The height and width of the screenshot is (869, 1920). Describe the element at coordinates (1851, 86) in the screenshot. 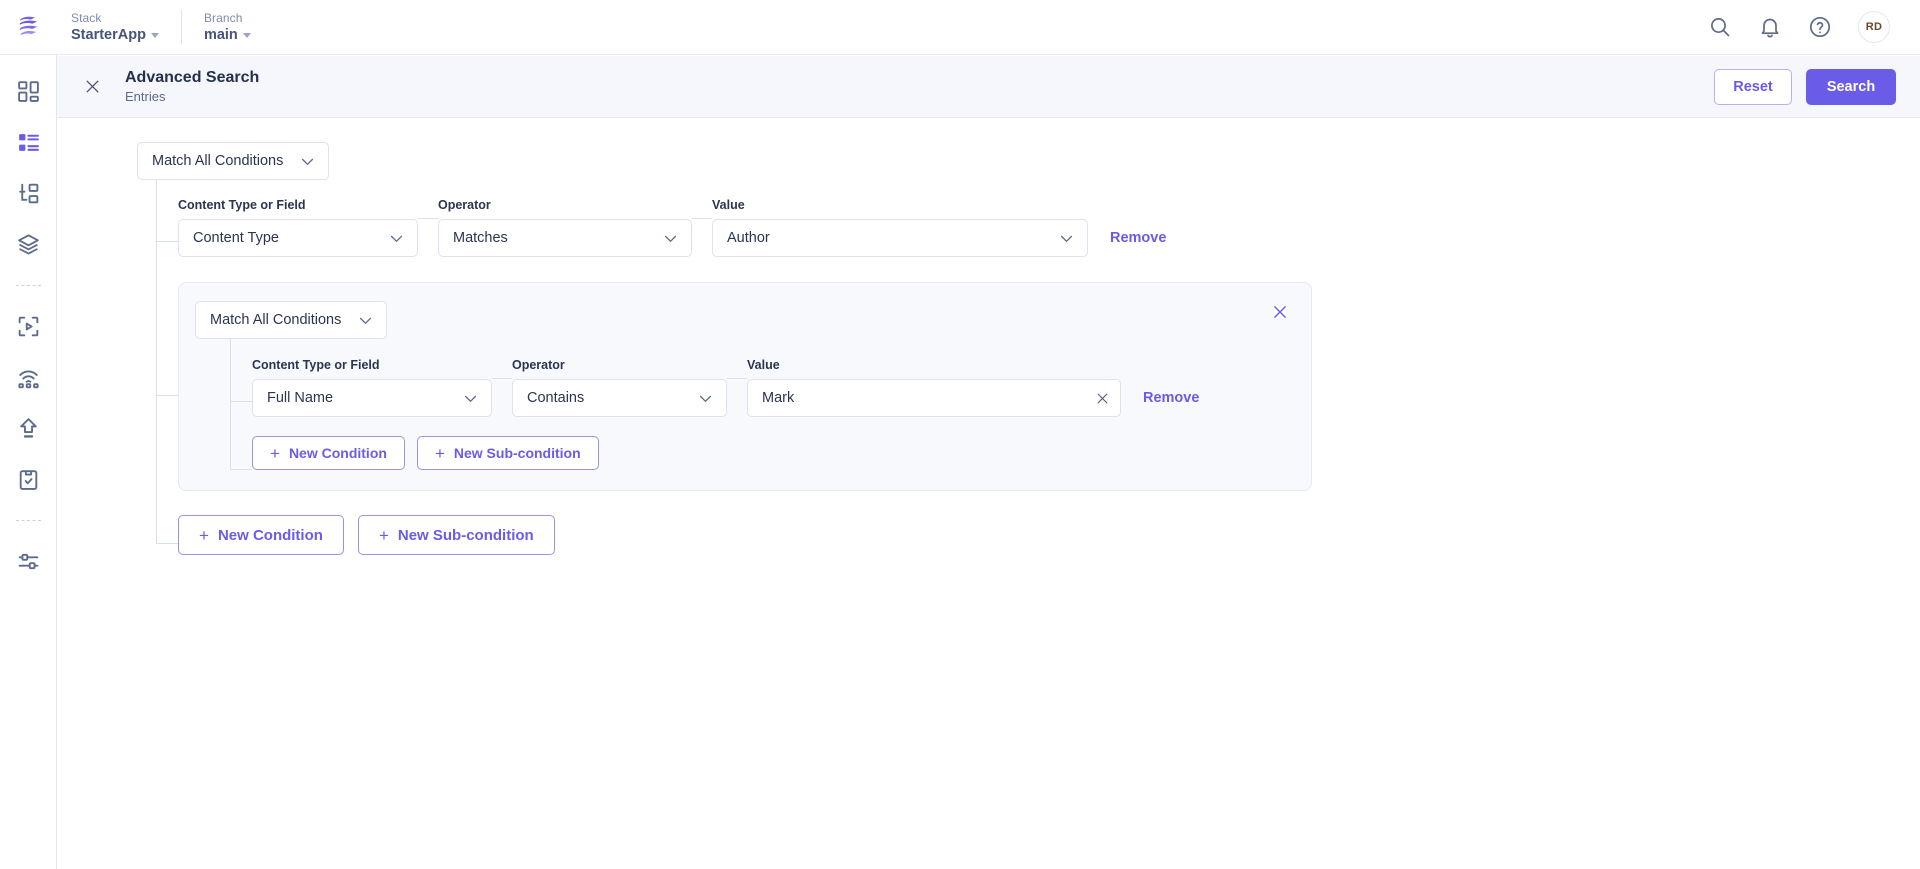

I see `search-button: Search` at that location.